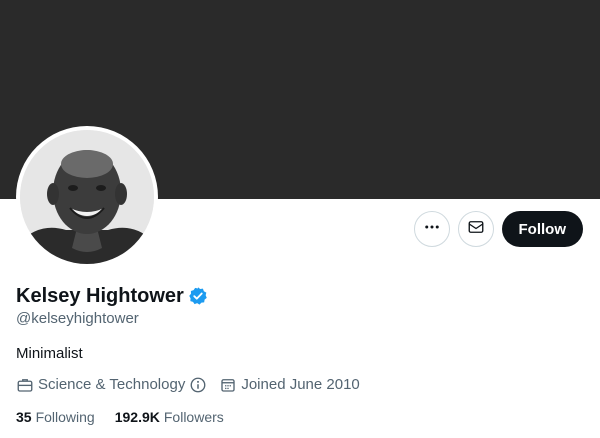 This screenshot has height=438, width=600. I want to click on joined-item: Joined June 2010, so click(289, 385).